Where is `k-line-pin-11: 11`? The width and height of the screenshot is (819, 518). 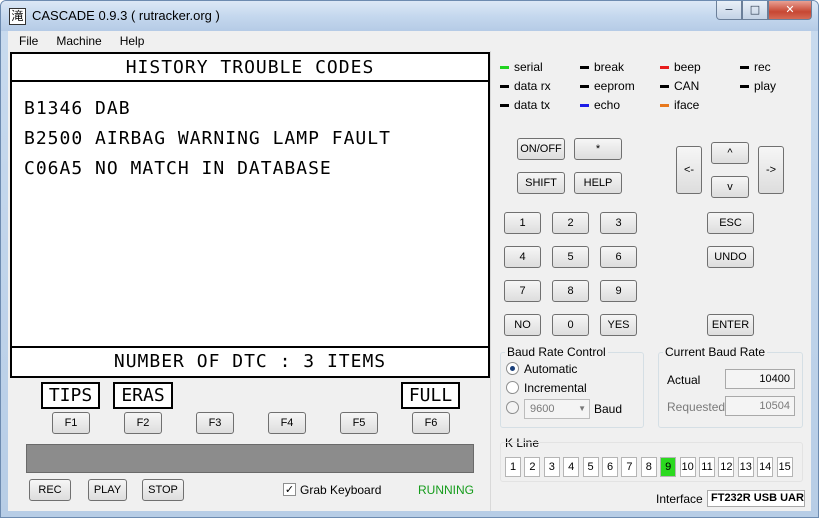
k-line-pin-11: 11 is located at coordinates (707, 467).